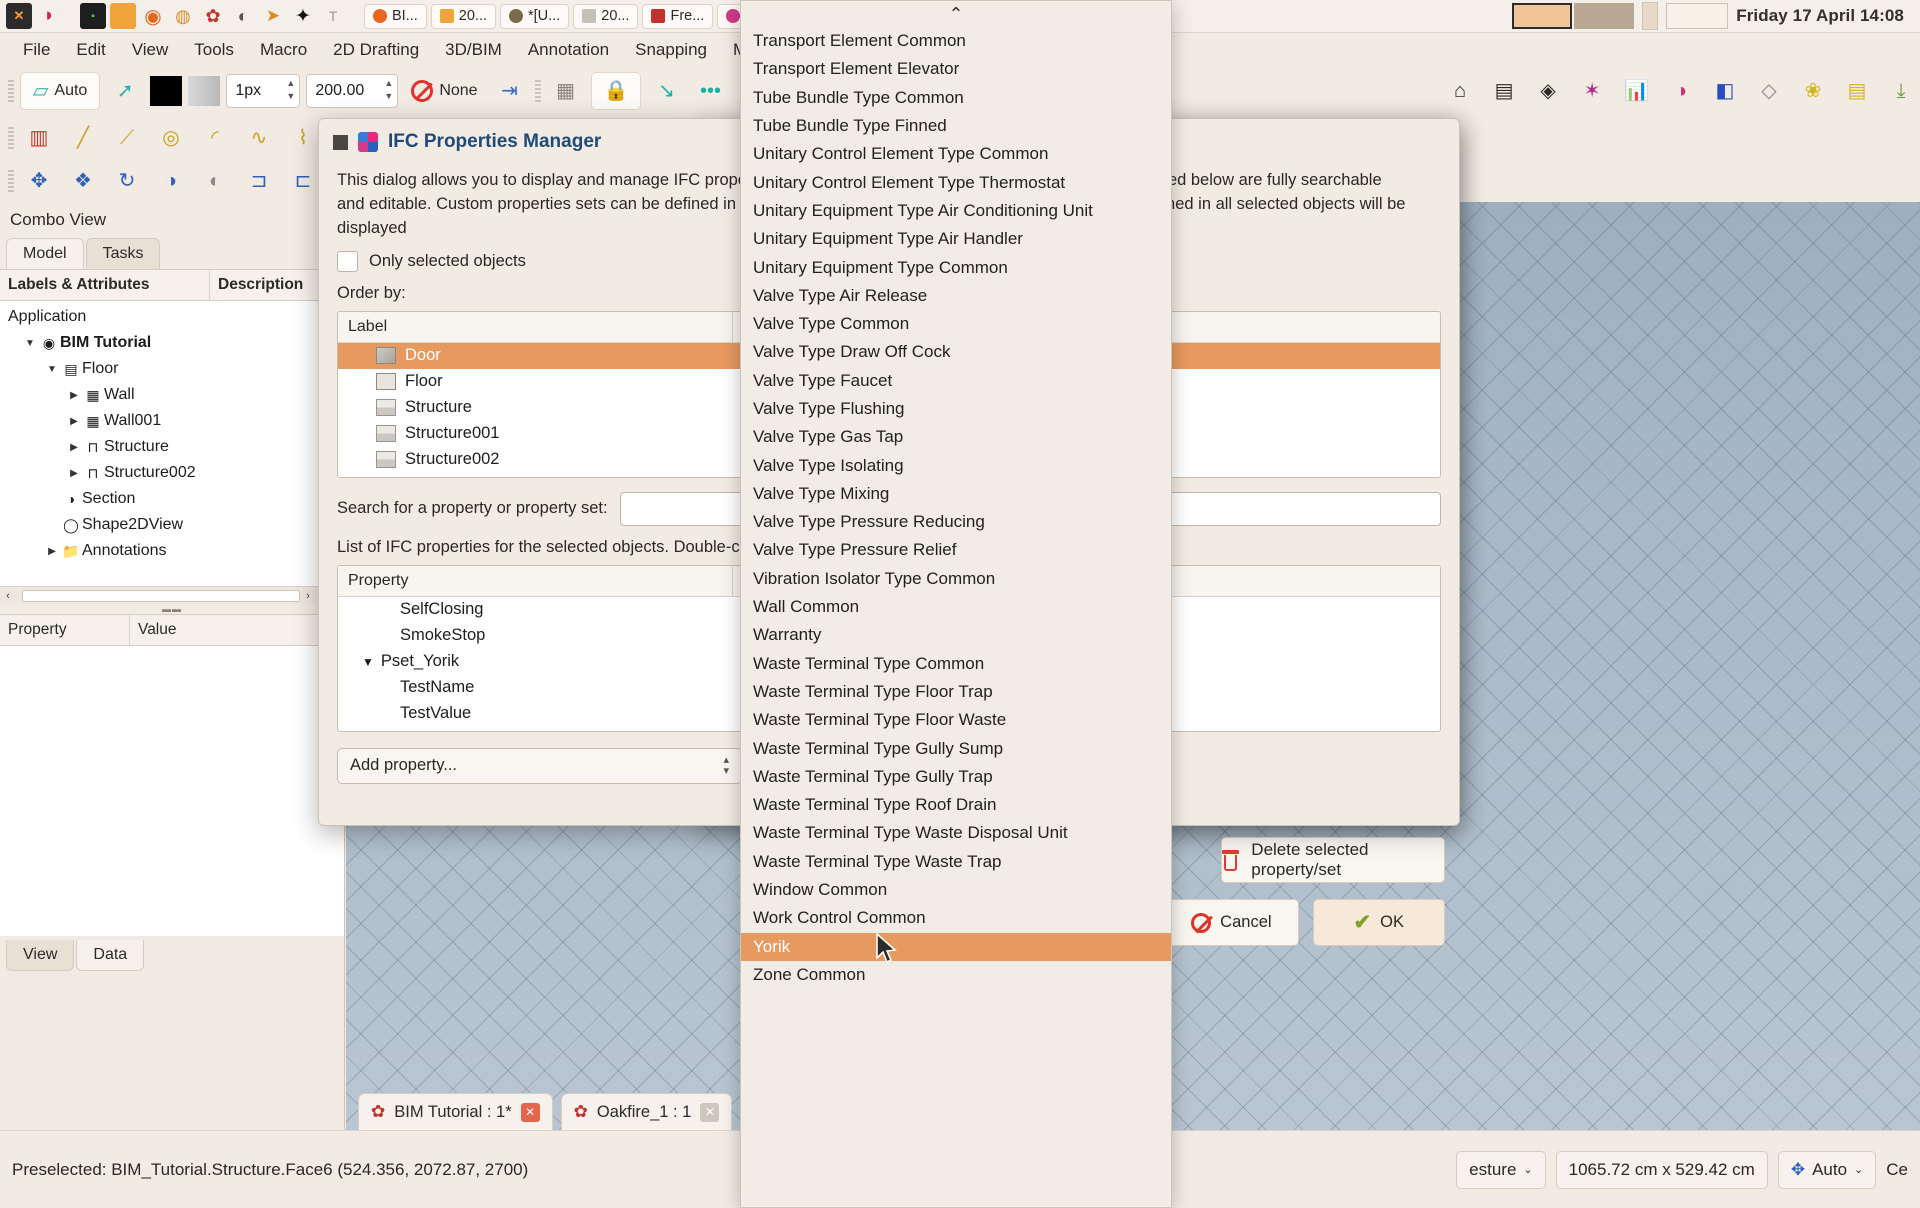  What do you see at coordinates (956, 154) in the screenshot?
I see `pset-option: Unitary Control Element Type Common` at bounding box center [956, 154].